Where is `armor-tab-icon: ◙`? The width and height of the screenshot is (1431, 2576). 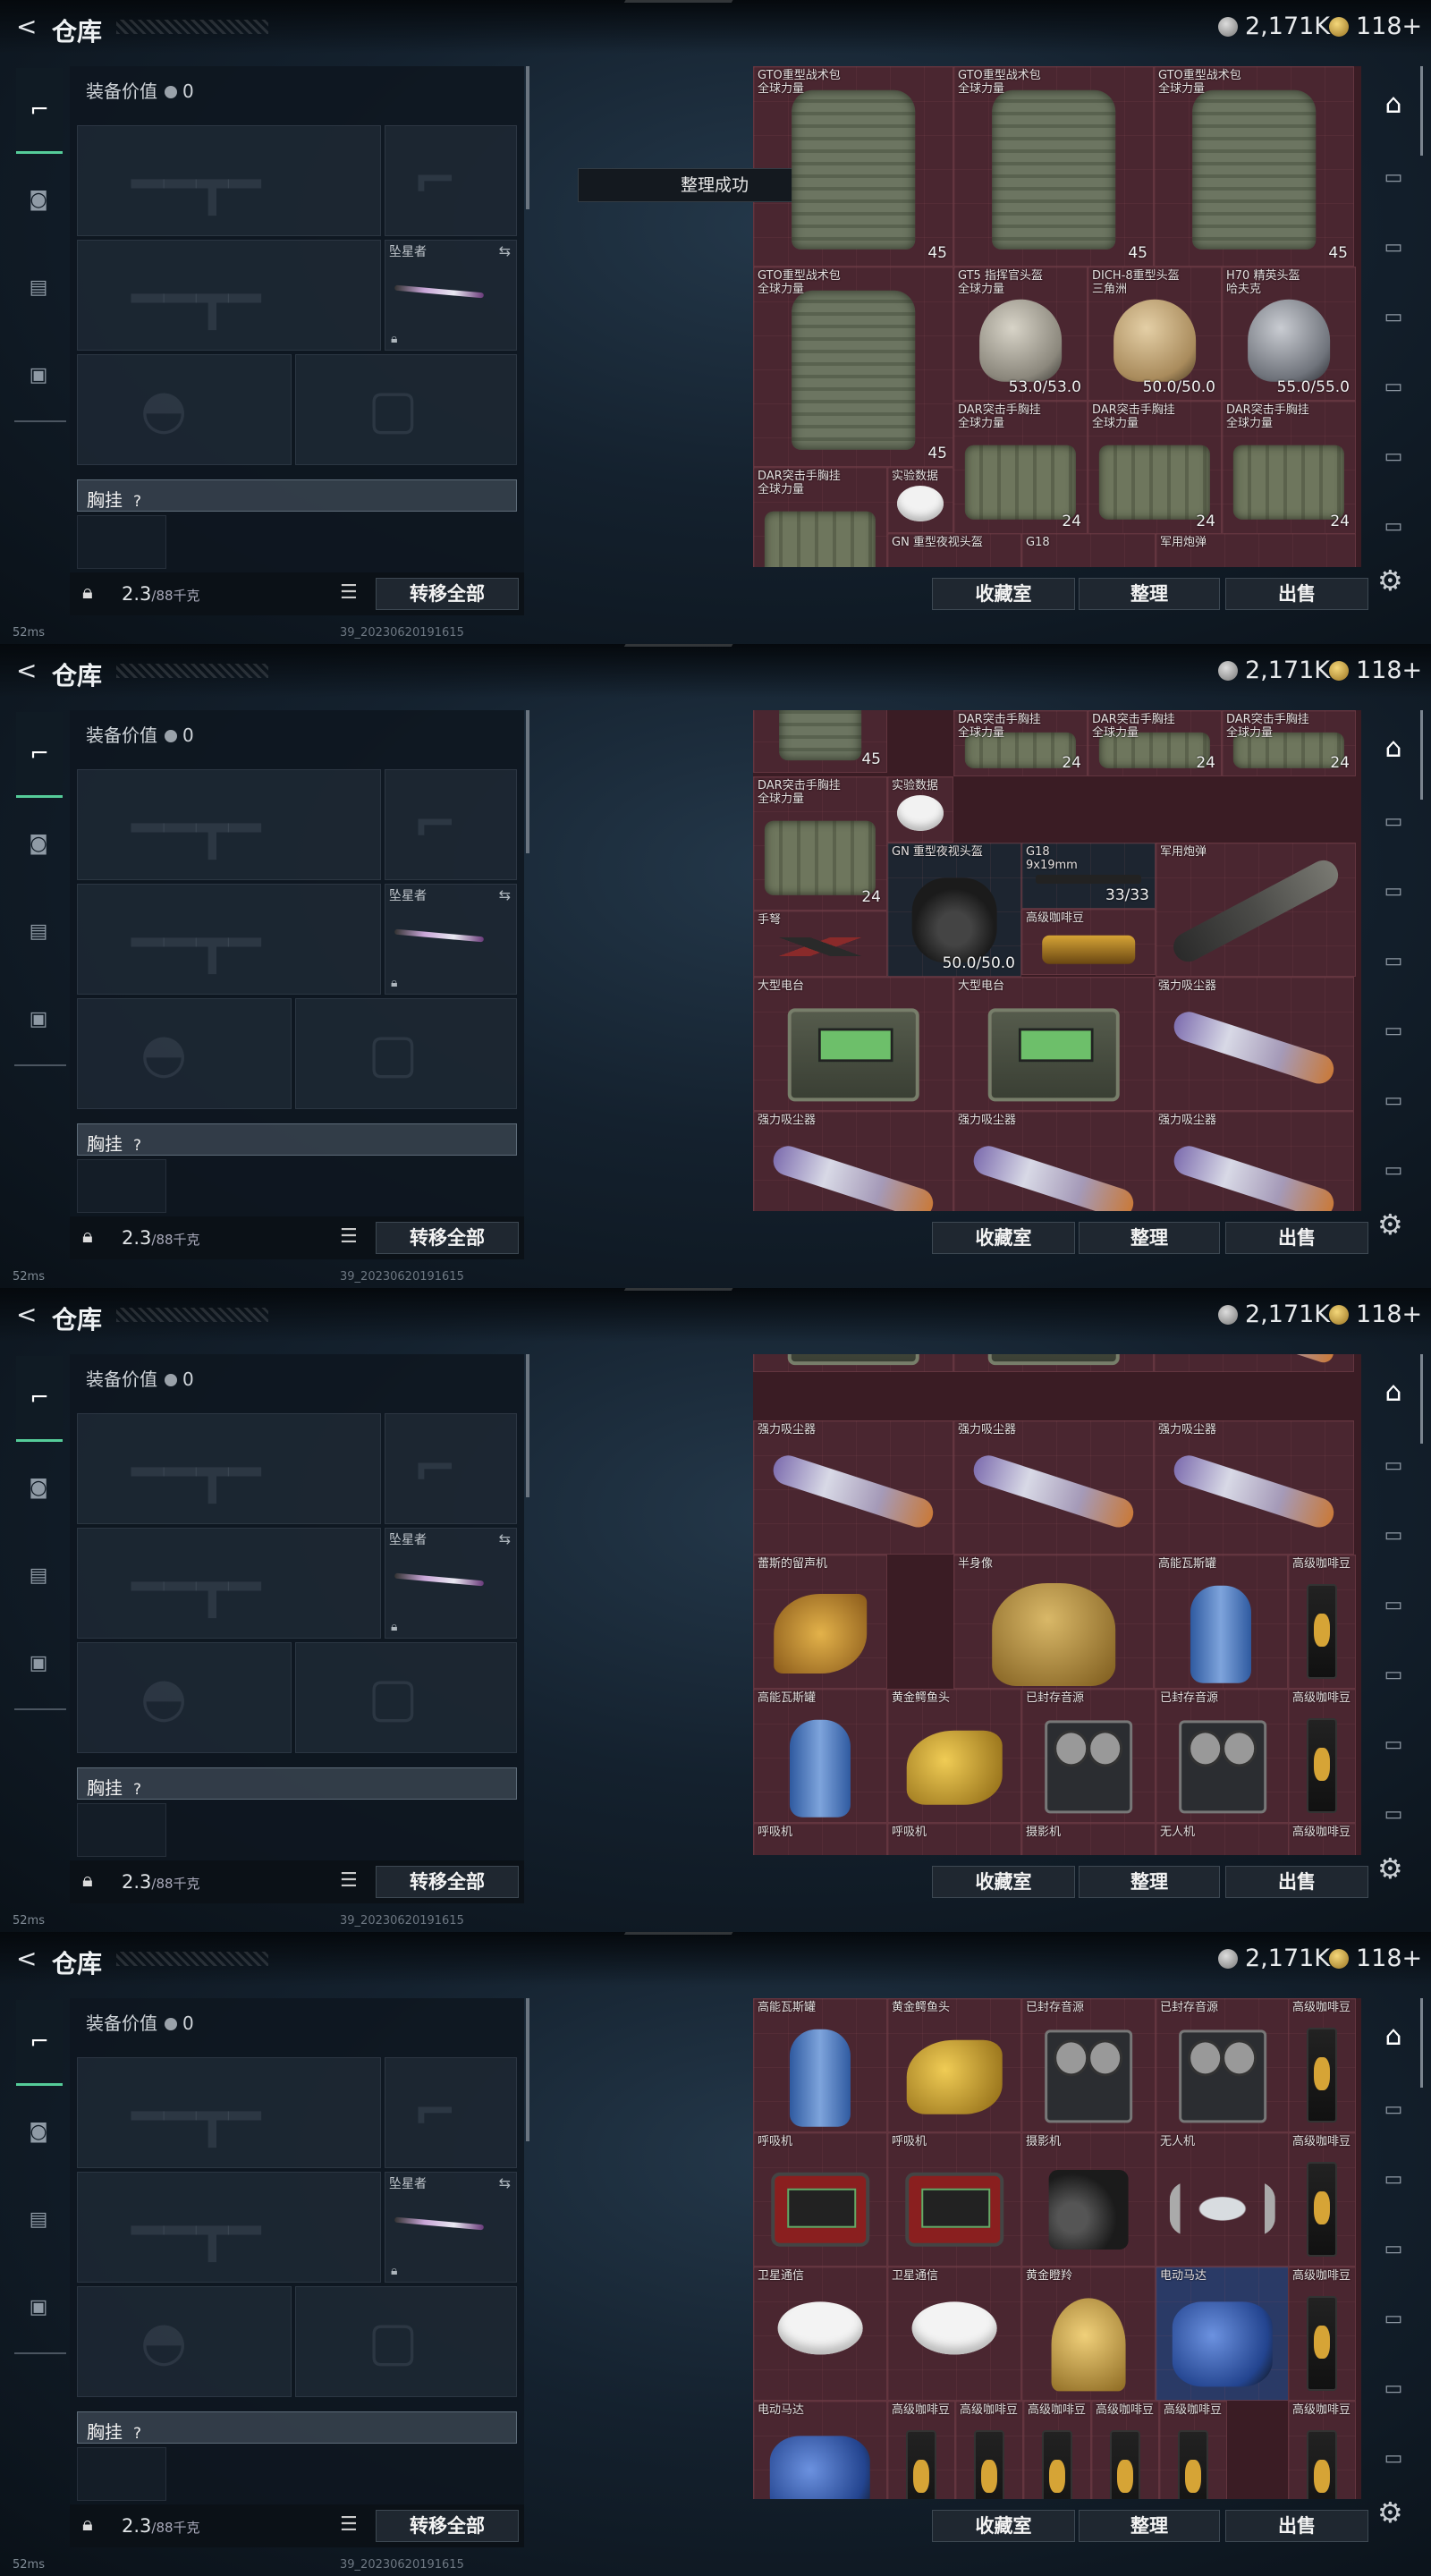
armor-tab-icon: ◙ is located at coordinates (39, 199).